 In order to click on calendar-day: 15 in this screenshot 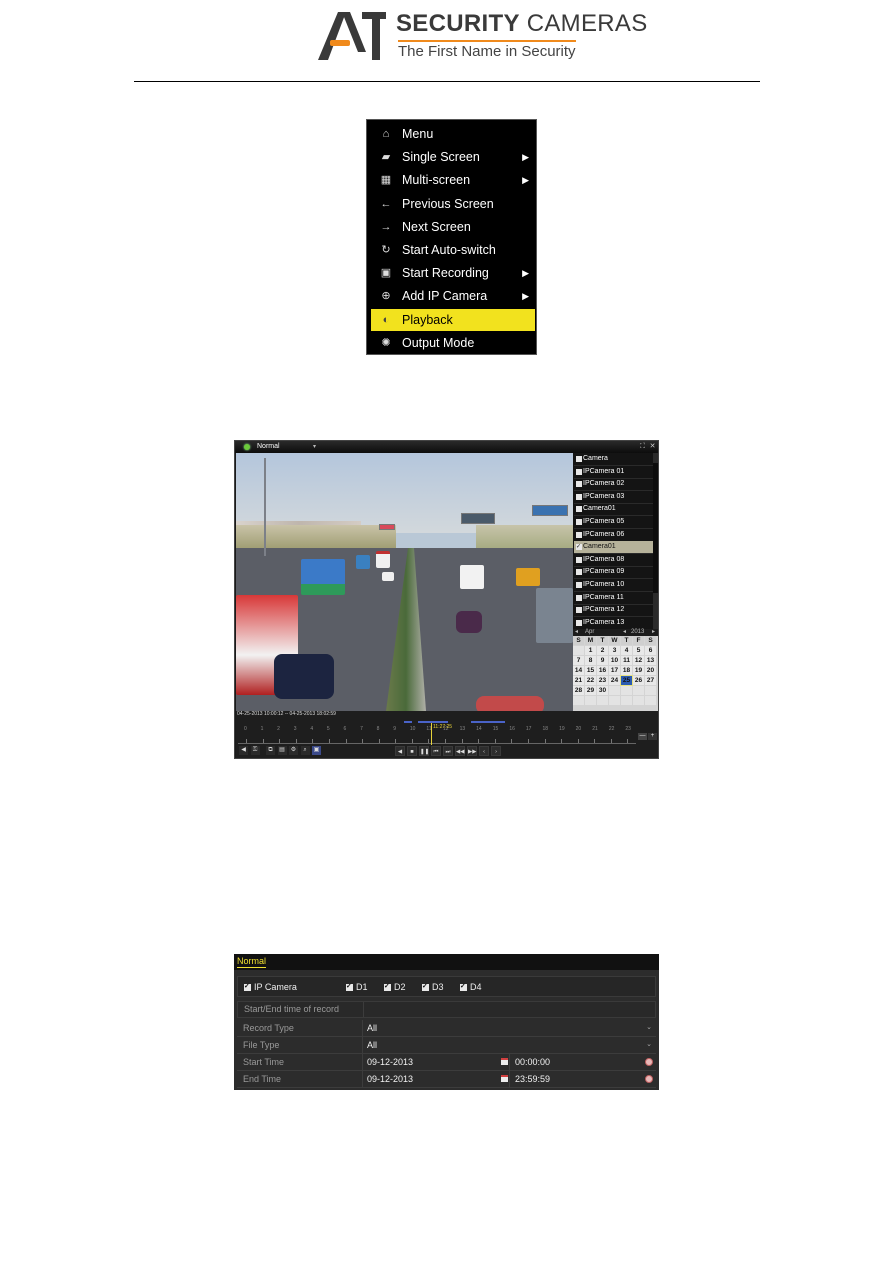, I will do `click(590, 670)`.